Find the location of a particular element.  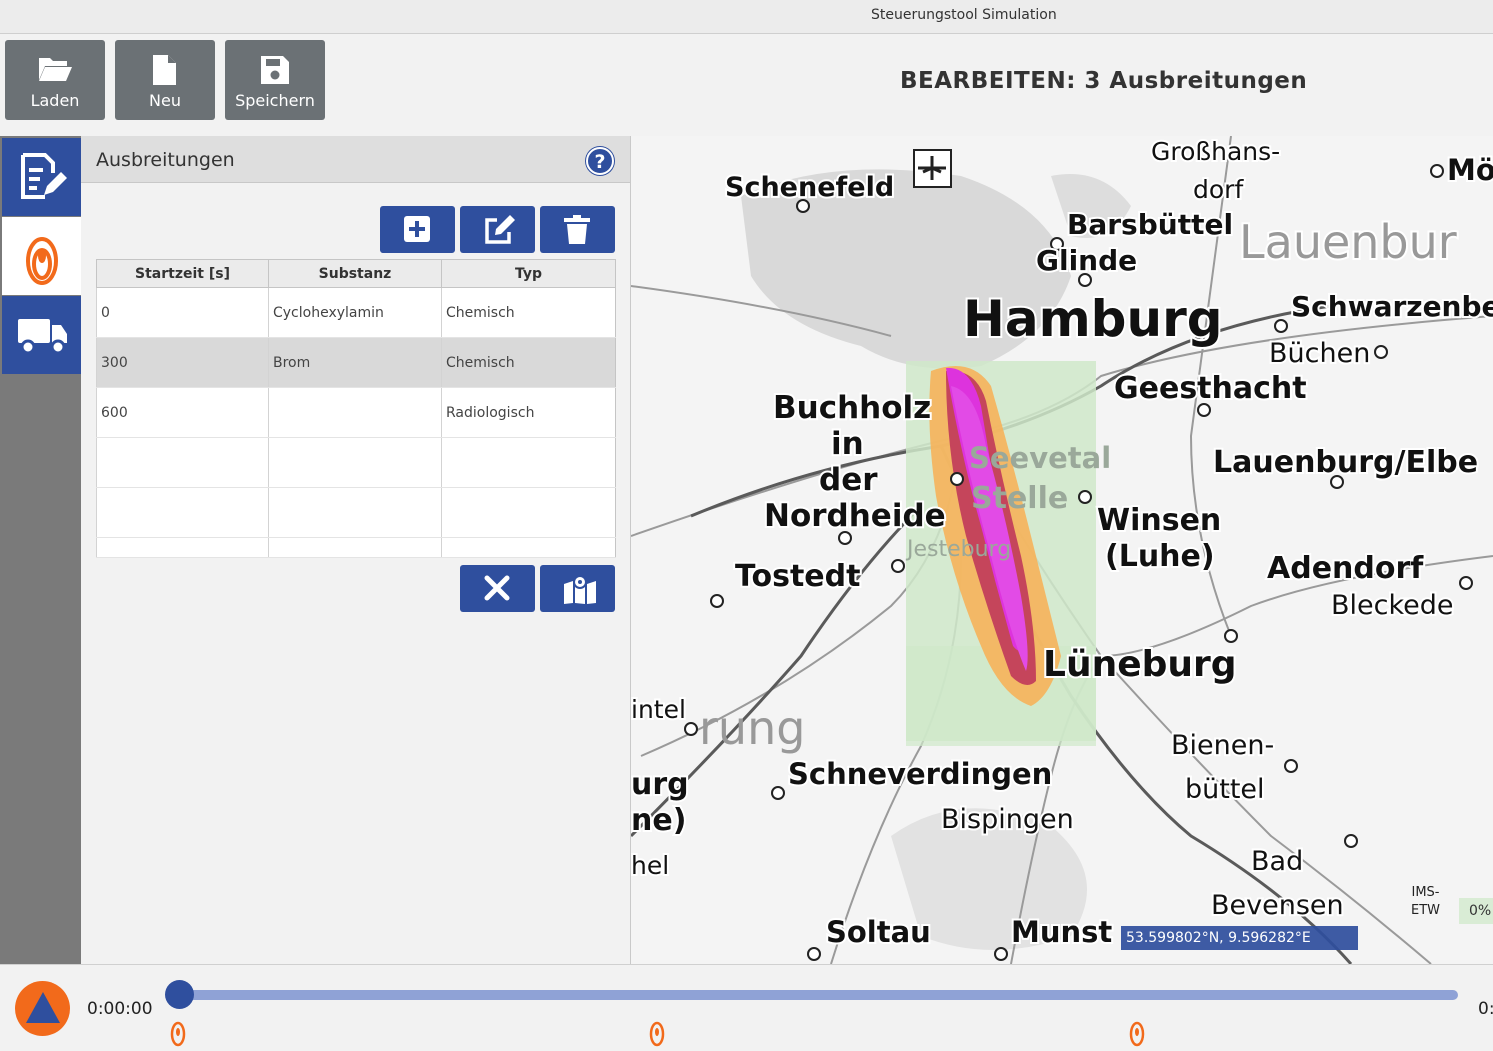

map-label: der is located at coordinates (848, 480).